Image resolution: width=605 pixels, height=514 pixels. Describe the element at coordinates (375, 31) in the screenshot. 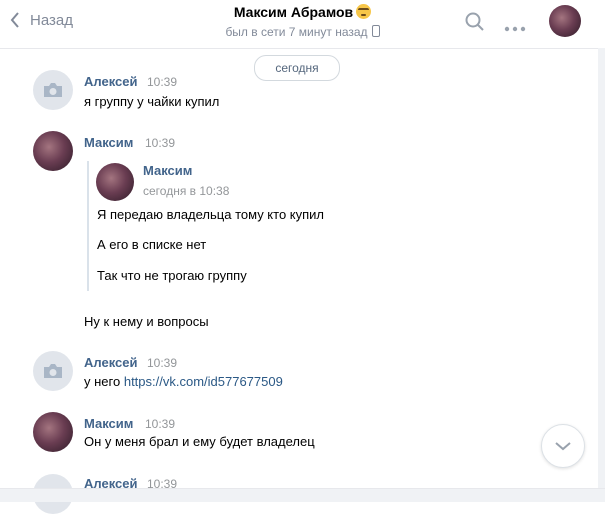

I see `phone-icon` at that location.